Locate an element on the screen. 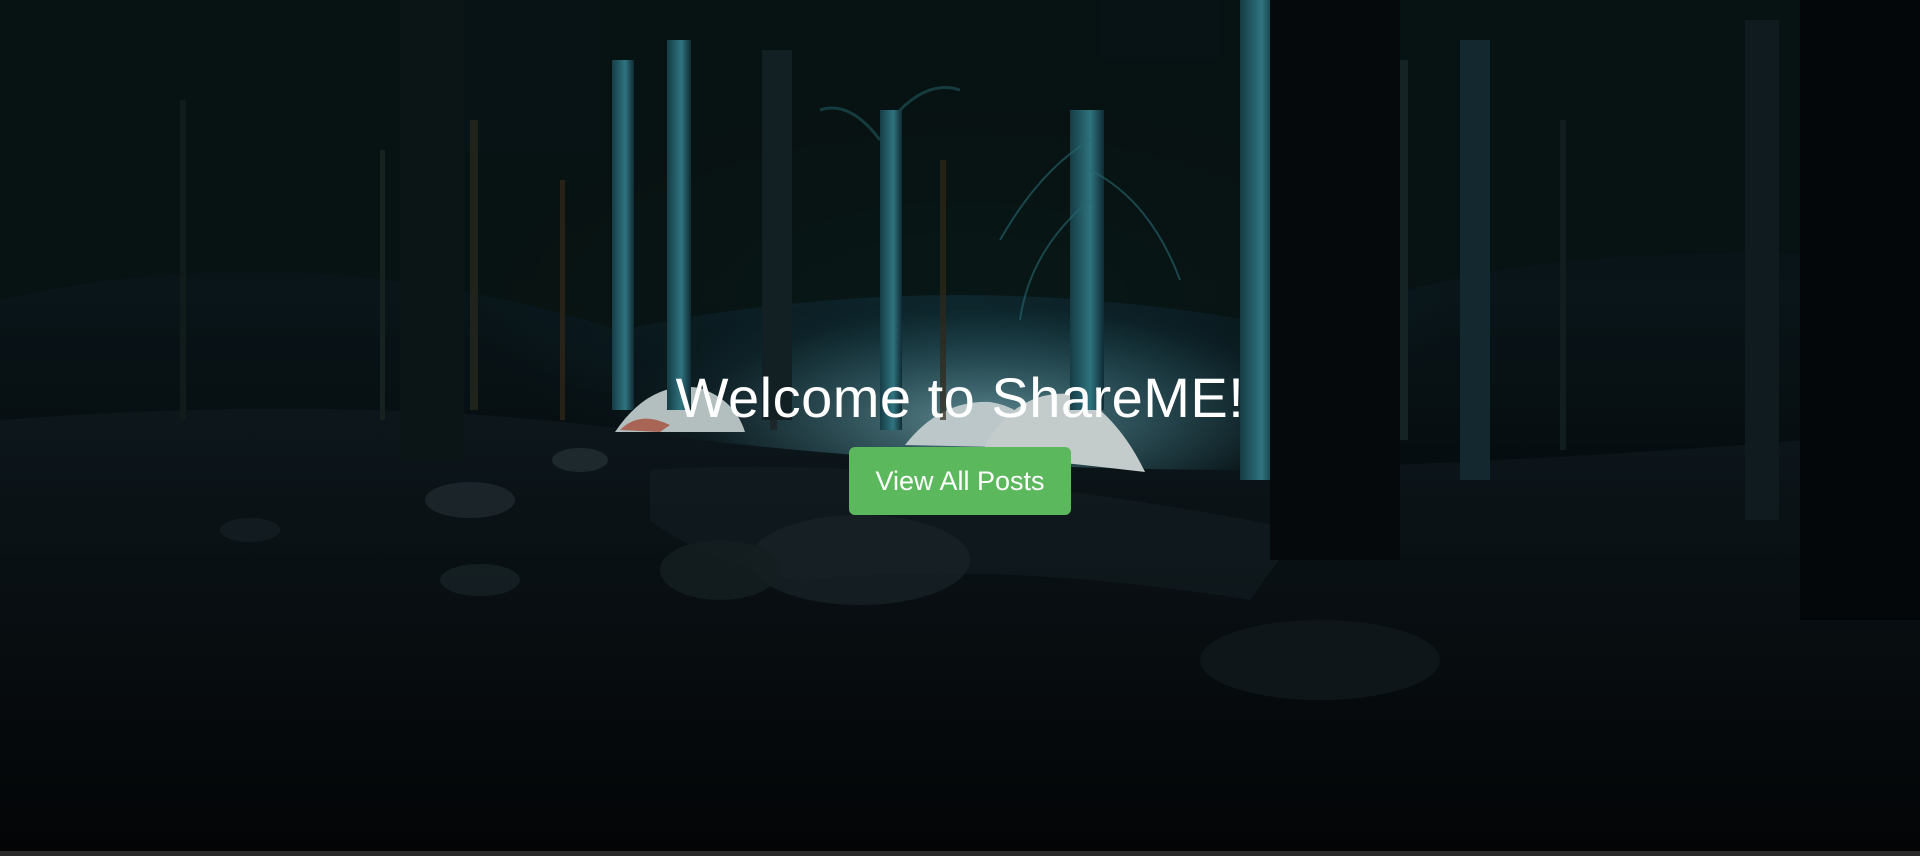 The width and height of the screenshot is (1920, 856). page-title: Welcome to ShareME! is located at coordinates (960, 397).